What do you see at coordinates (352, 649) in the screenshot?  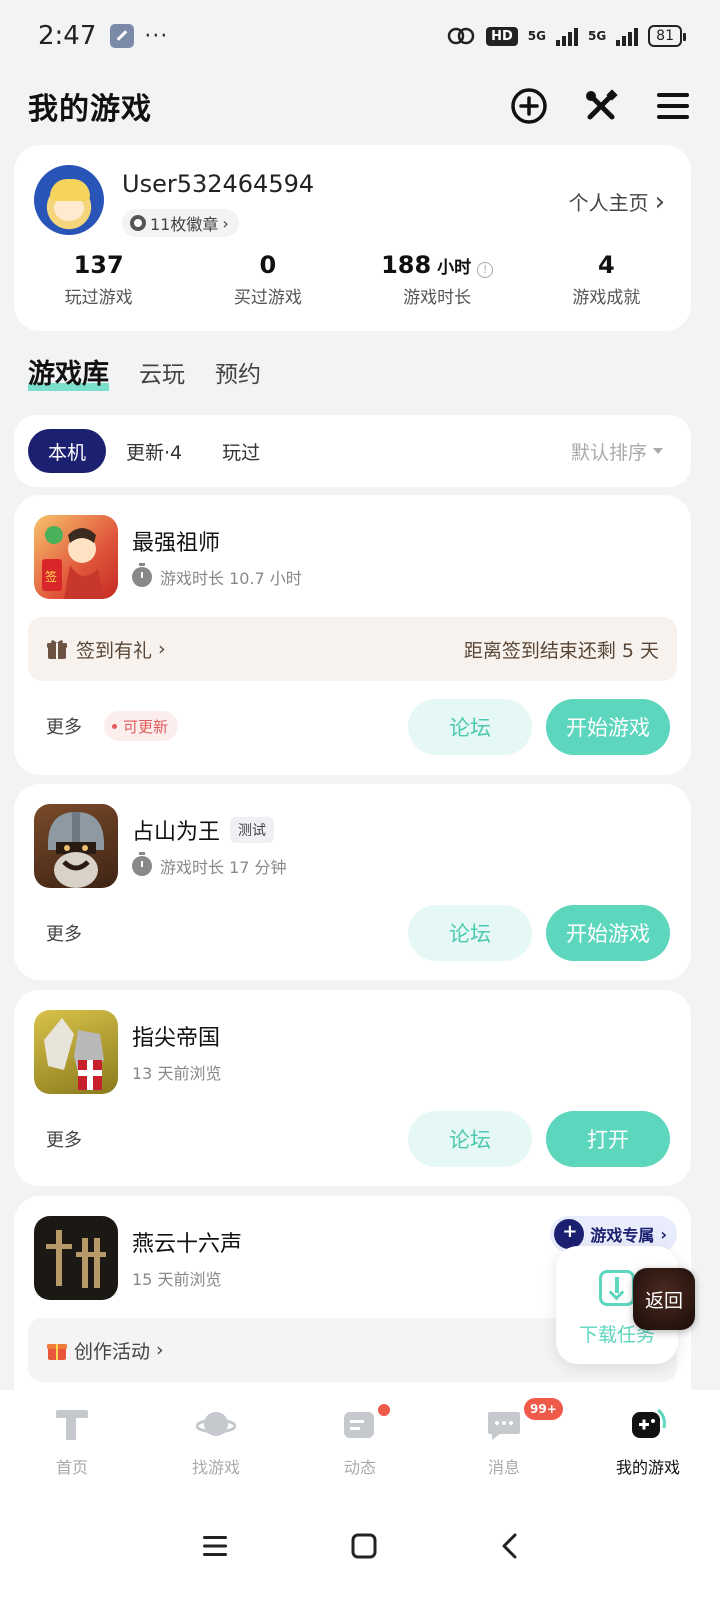 I see `checkin-banner: 签到有礼 › 距离签到结束还剩 5 天` at bounding box center [352, 649].